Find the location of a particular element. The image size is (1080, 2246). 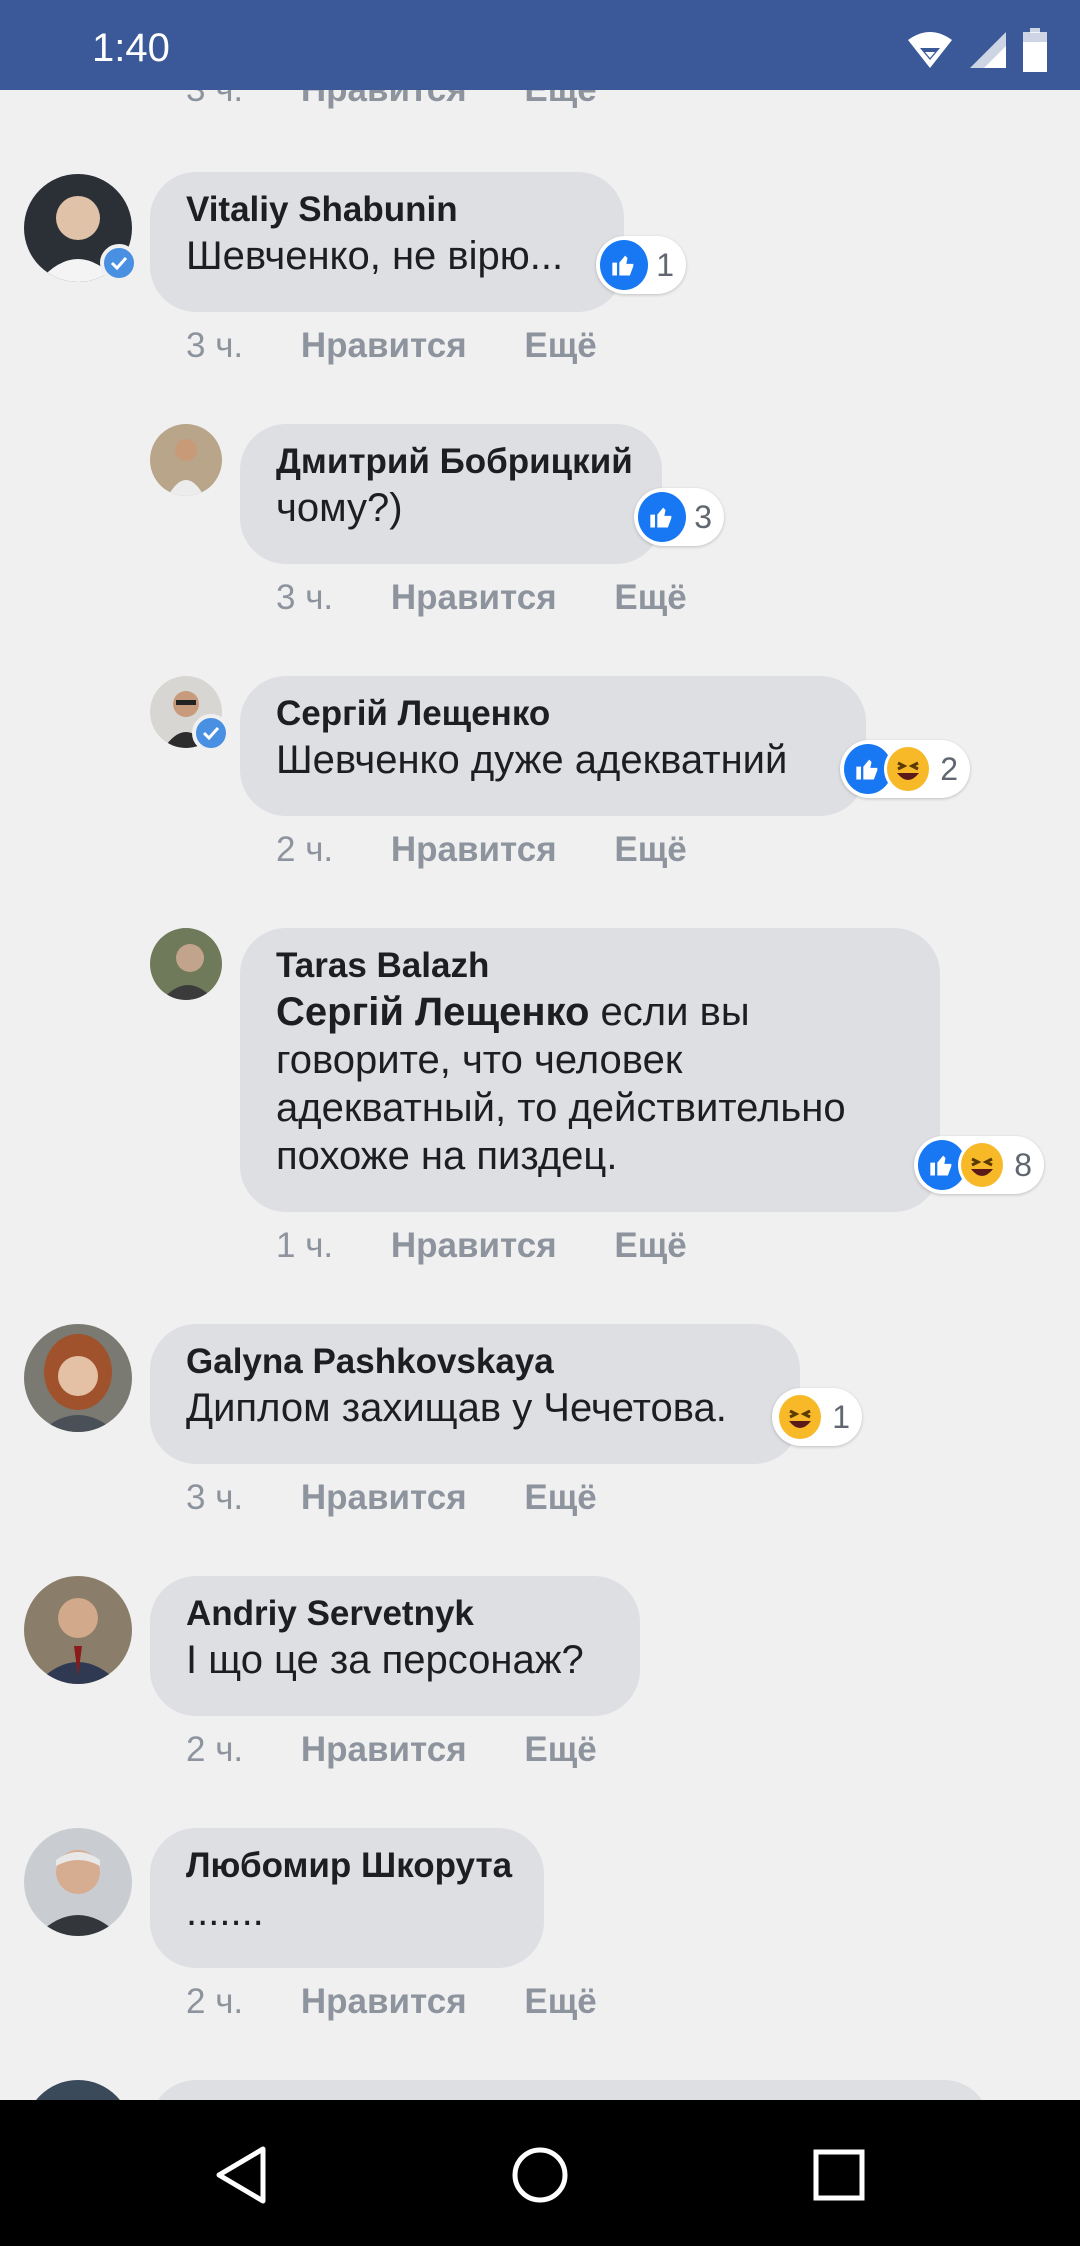

navigation-bar is located at coordinates (540, 2173).